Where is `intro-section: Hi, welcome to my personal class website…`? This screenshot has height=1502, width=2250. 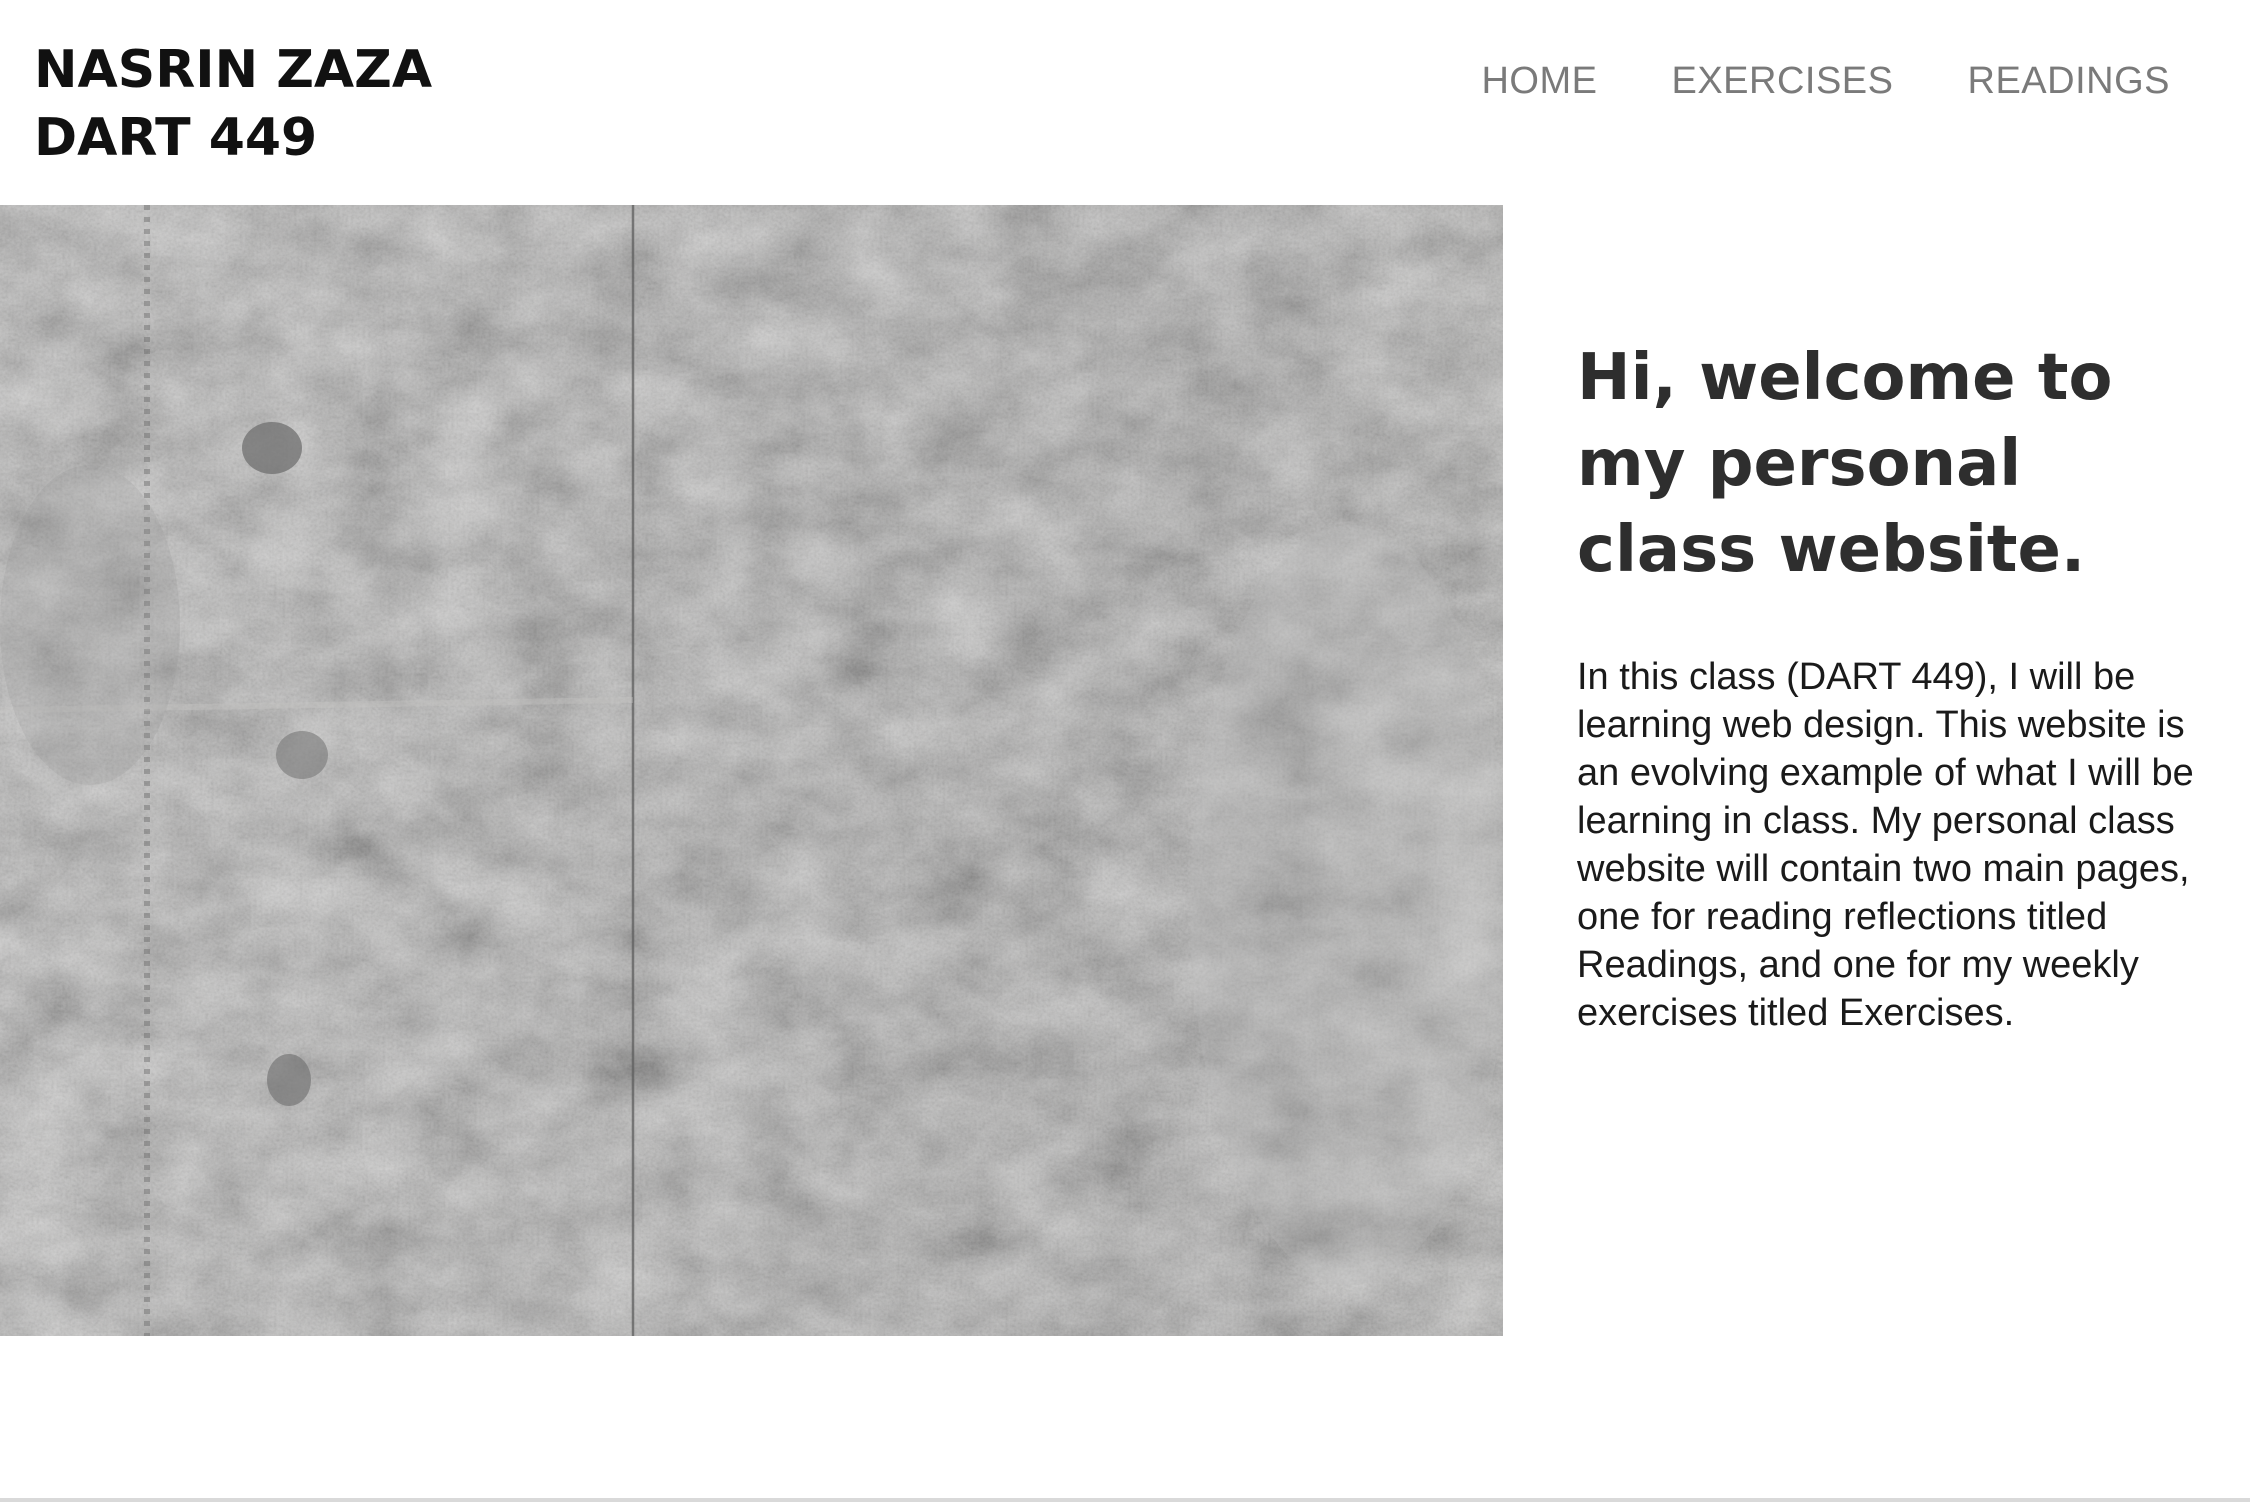
intro-section: Hi, welcome to my personal class website… is located at coordinates (1887, 686).